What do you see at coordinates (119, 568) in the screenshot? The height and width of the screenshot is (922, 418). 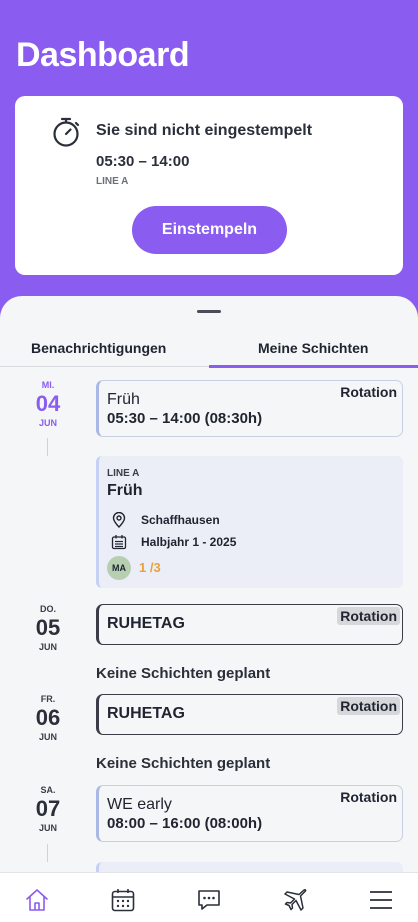 I see `avatar: MA` at bounding box center [119, 568].